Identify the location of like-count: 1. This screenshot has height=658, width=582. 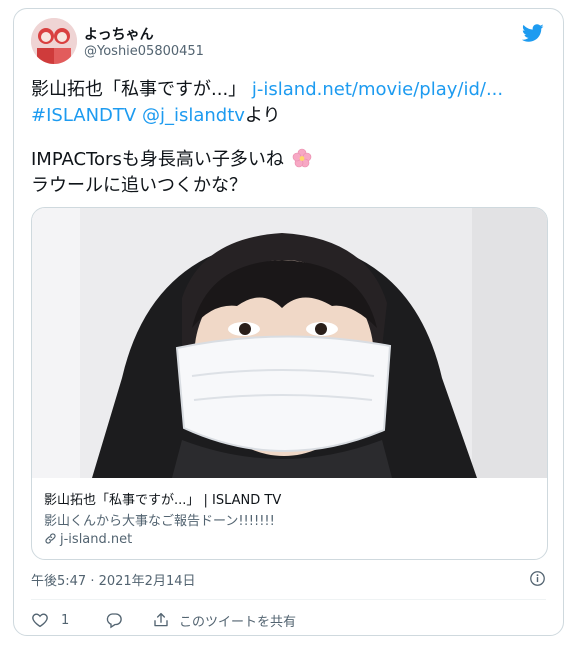
(65, 620).